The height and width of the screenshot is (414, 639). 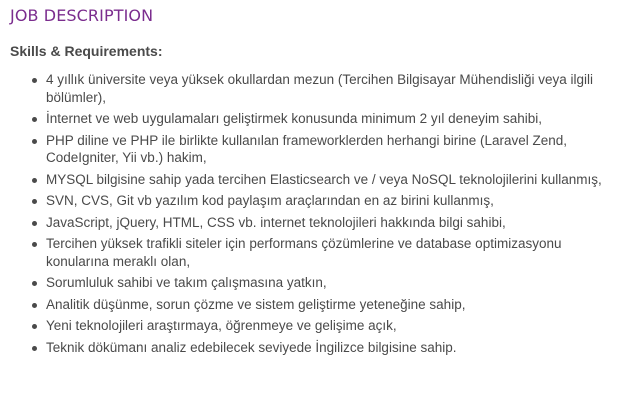 I want to click on skills-requirements-heading: Skills & Requirements:, so click(x=86, y=51).